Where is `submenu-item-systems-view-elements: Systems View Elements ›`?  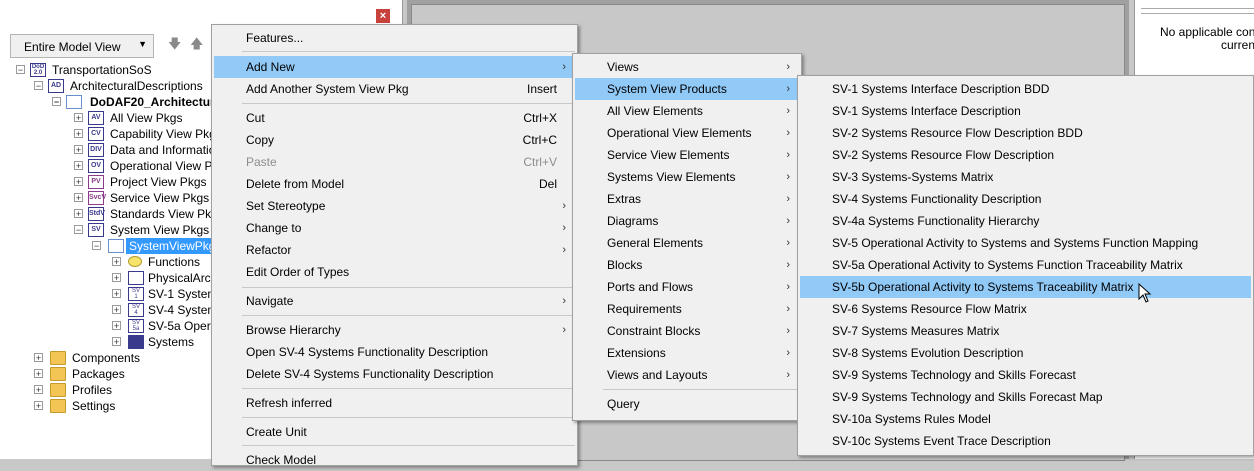 submenu-item-systems-view-elements: Systems View Elements › is located at coordinates (687, 177).